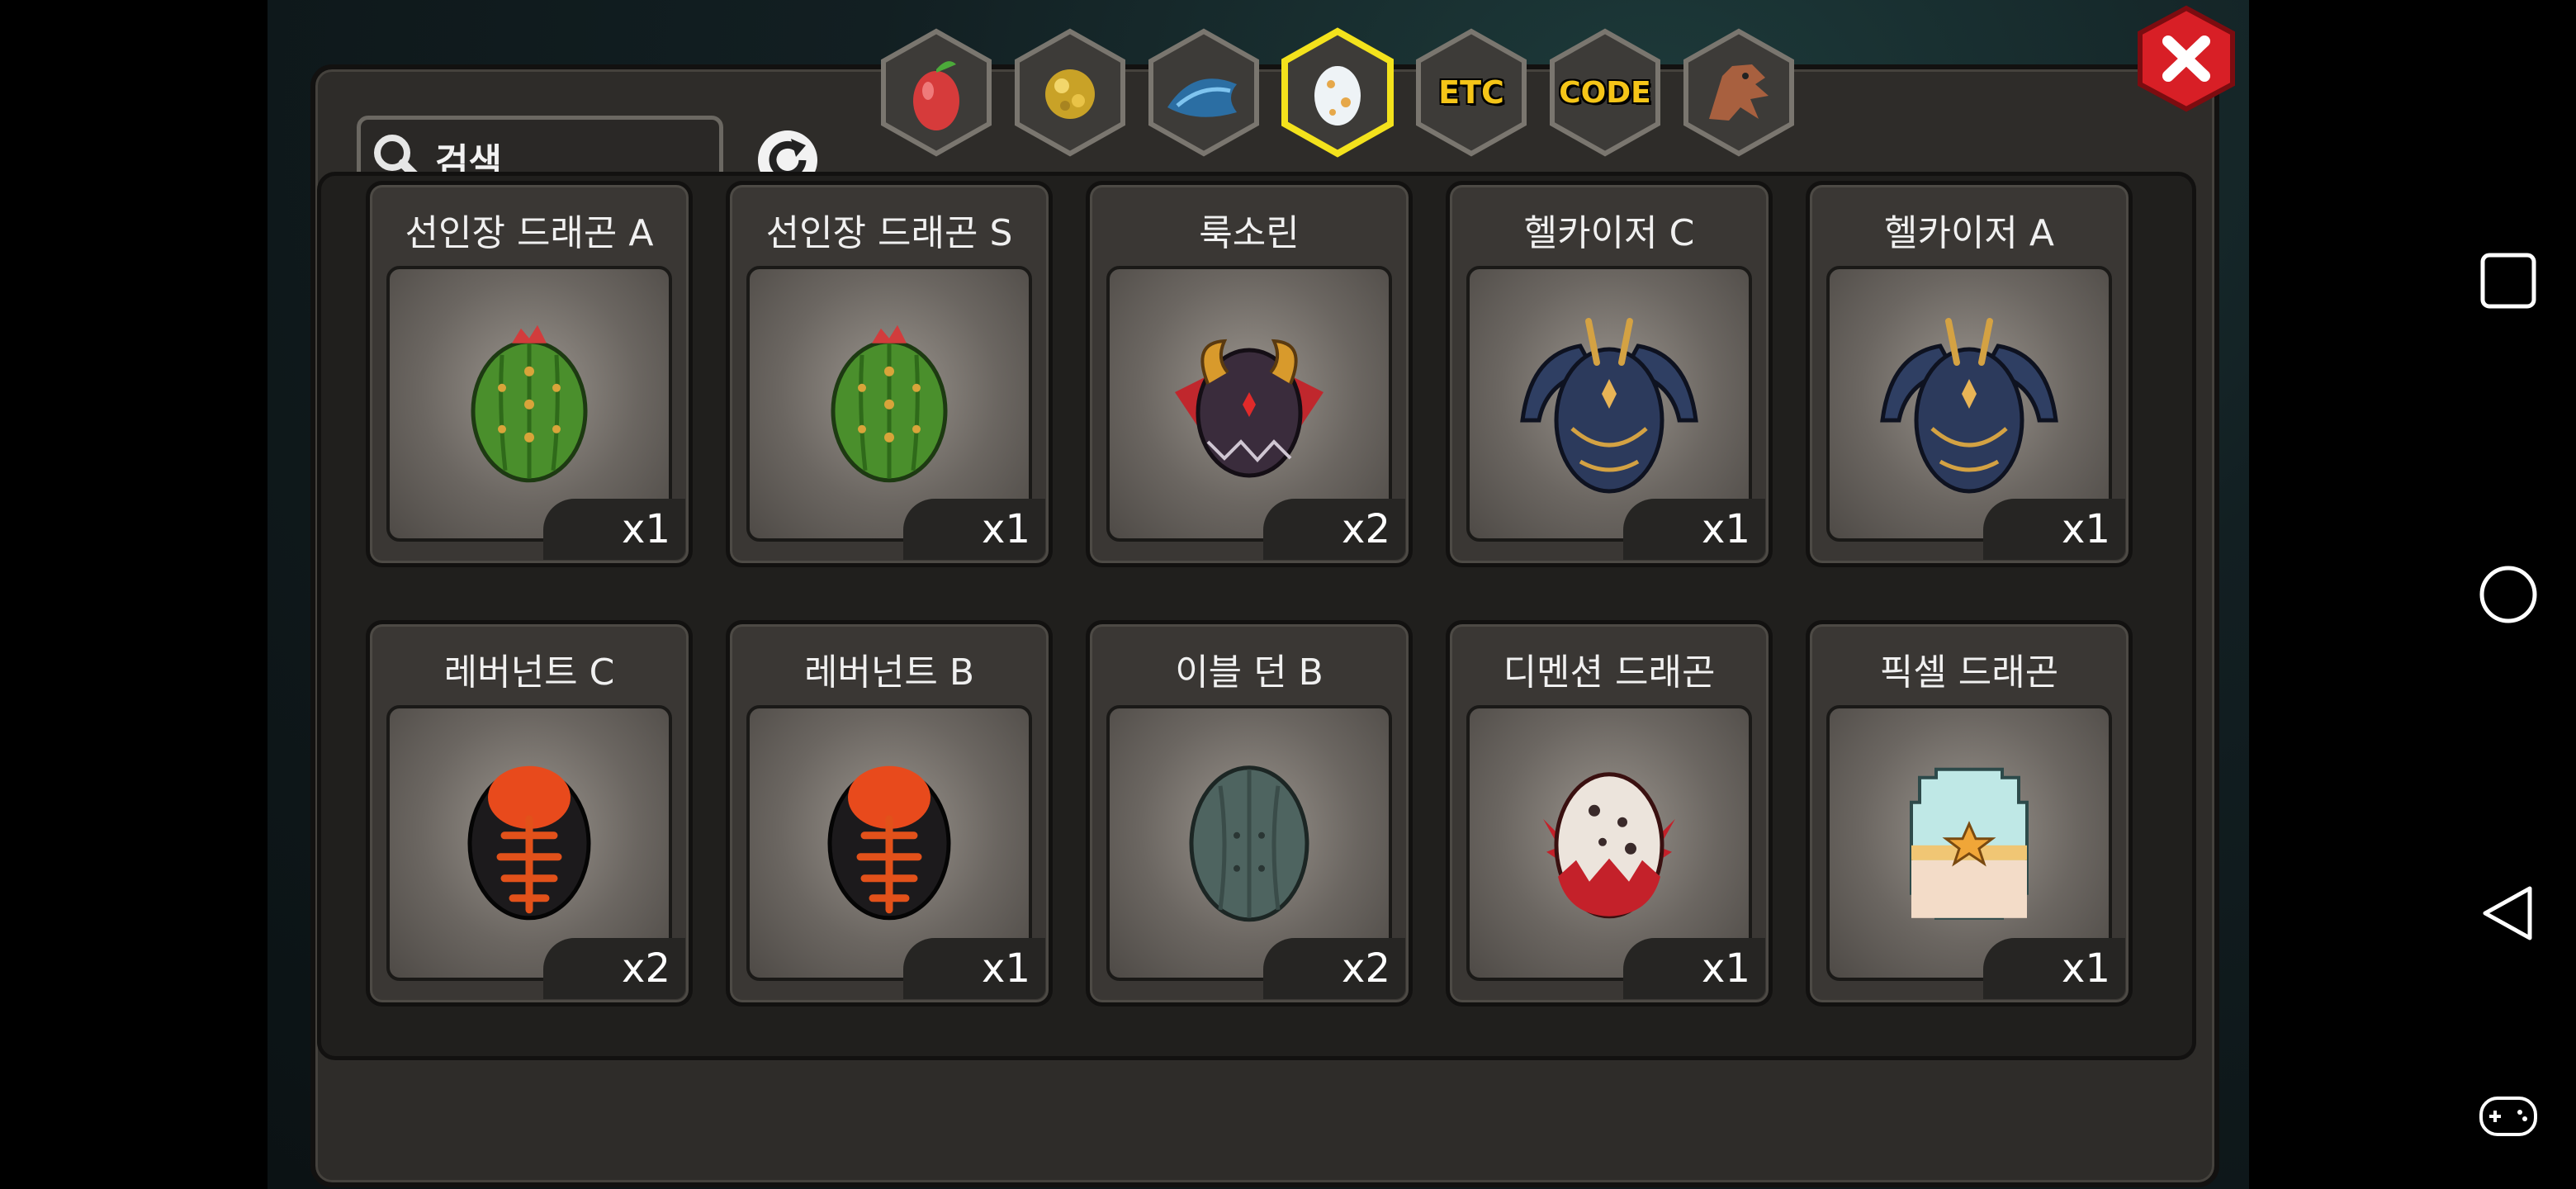 The image size is (2576, 1189). What do you see at coordinates (2508, 280) in the screenshot?
I see `recents-icon` at bounding box center [2508, 280].